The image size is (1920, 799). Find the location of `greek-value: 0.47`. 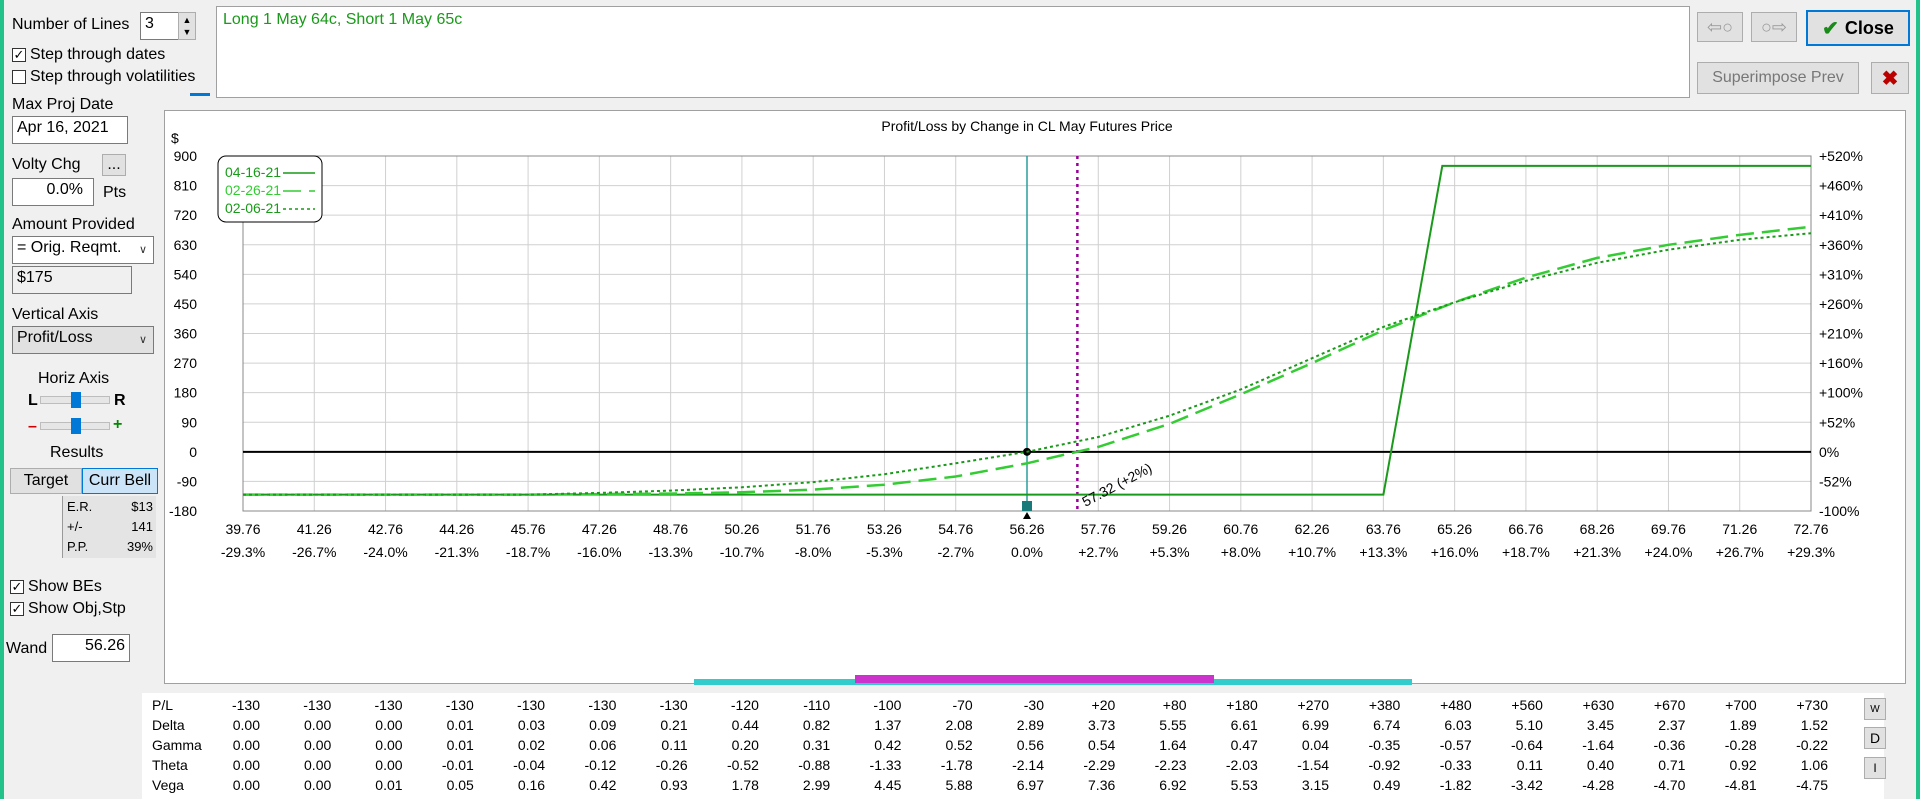

greek-value: 0.47 is located at coordinates (1244, 745).